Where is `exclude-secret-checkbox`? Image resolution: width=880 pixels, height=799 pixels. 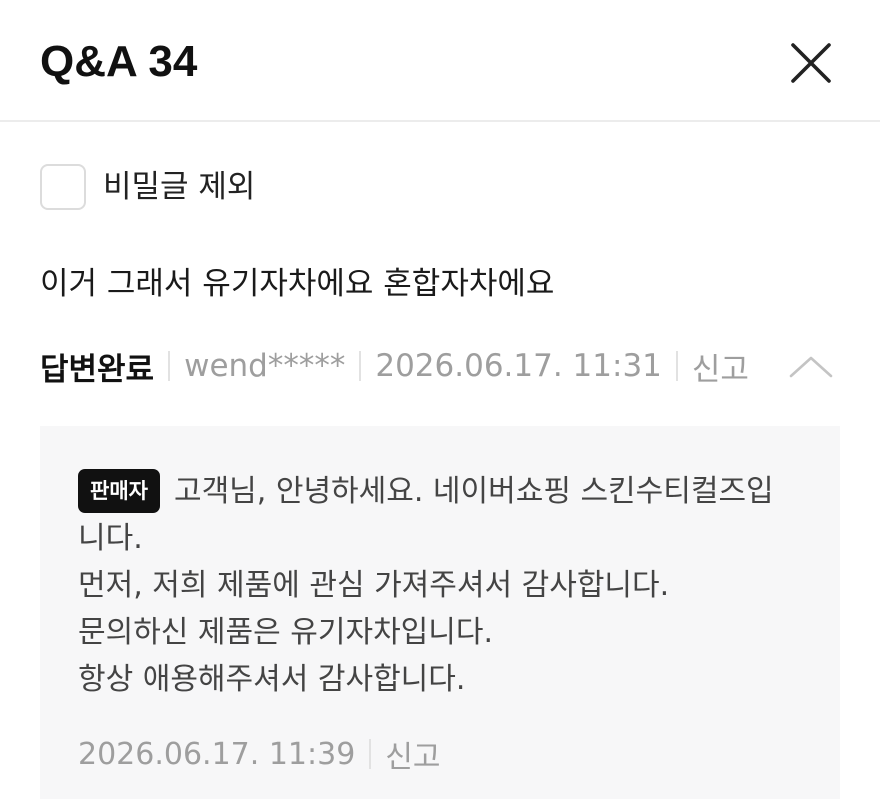
exclude-secret-checkbox is located at coordinates (63, 187).